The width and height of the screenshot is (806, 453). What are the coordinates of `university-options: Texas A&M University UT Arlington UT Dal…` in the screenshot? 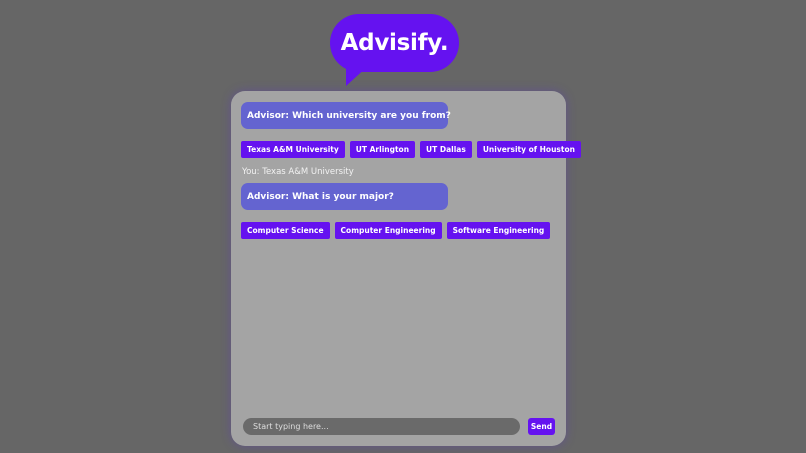 It's located at (411, 149).